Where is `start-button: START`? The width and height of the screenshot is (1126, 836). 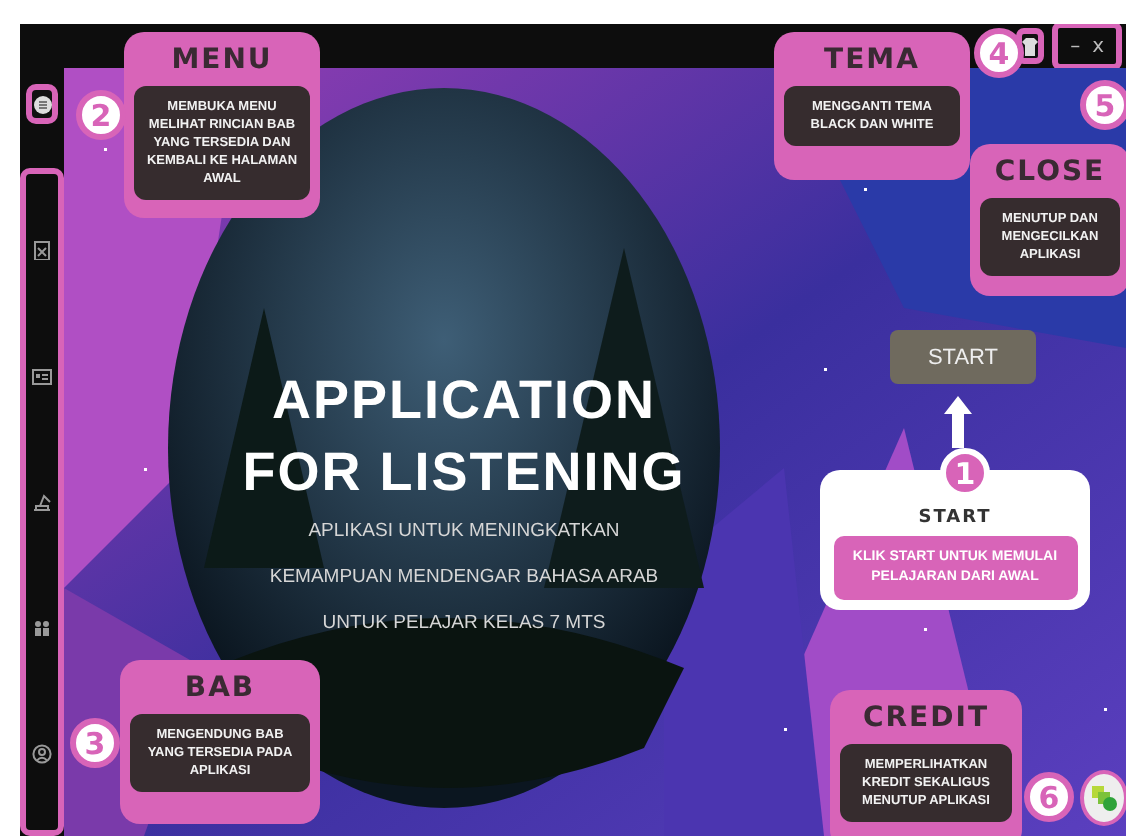
start-button: START is located at coordinates (963, 357).